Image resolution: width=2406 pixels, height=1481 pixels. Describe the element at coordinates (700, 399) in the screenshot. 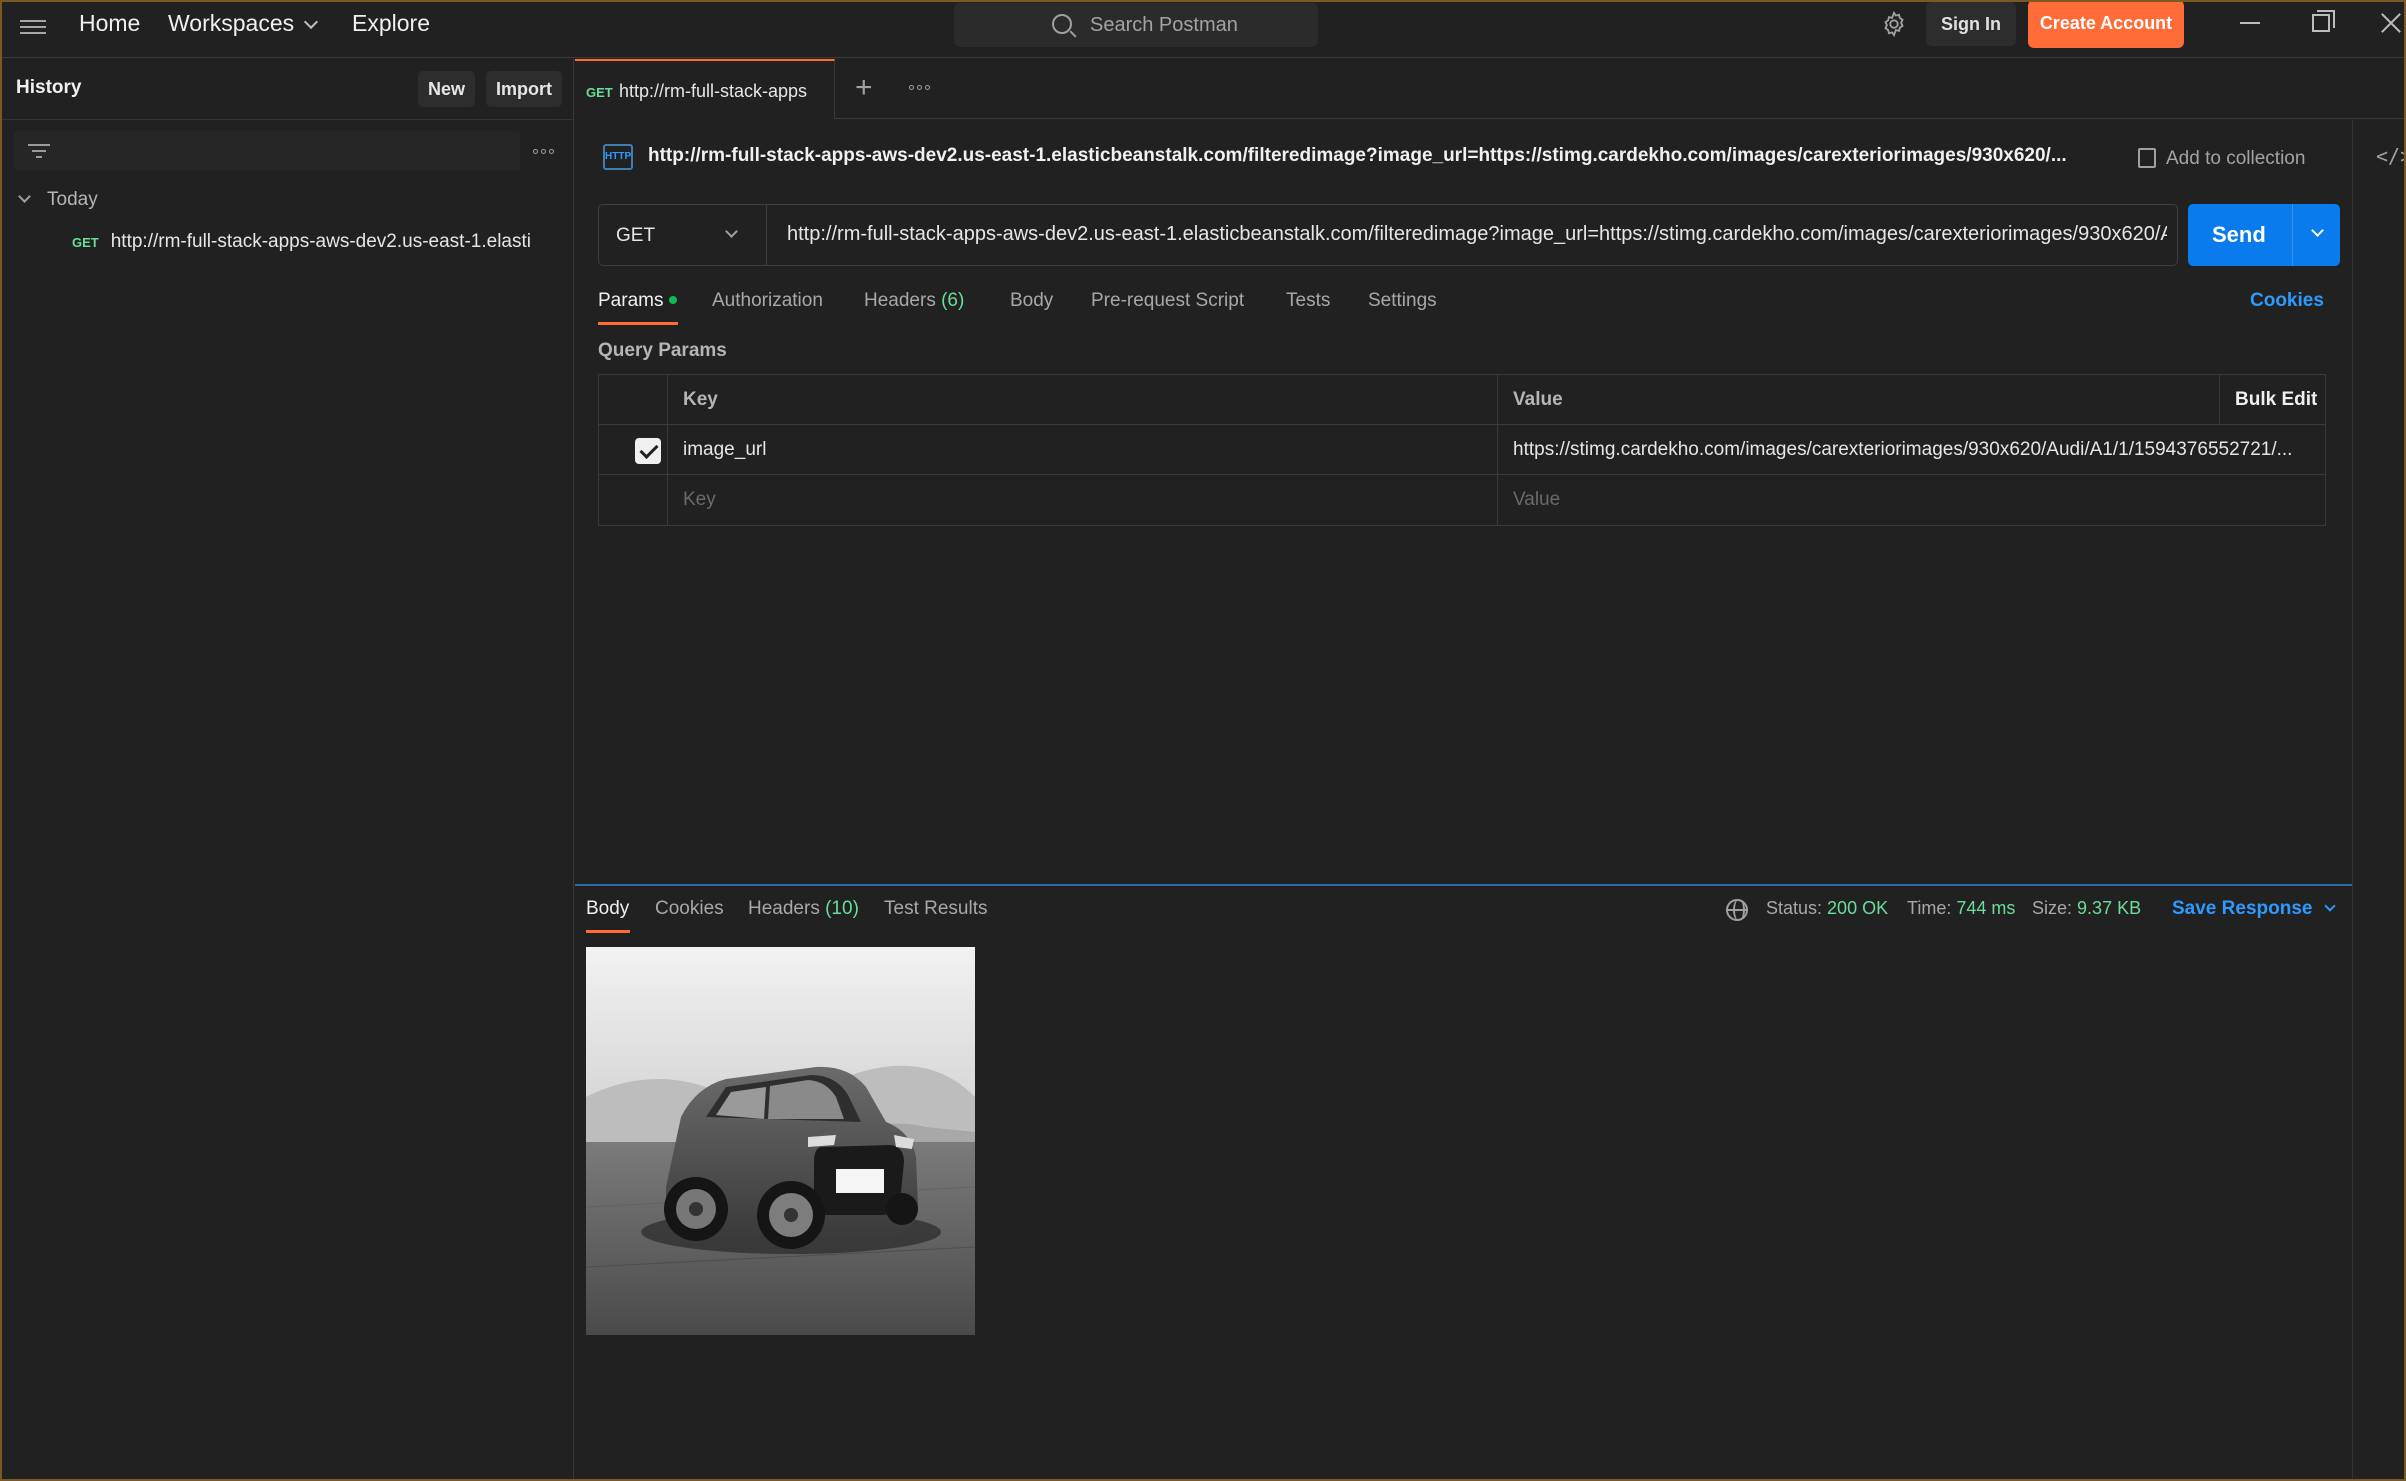

I see `column-header-key: Key` at that location.